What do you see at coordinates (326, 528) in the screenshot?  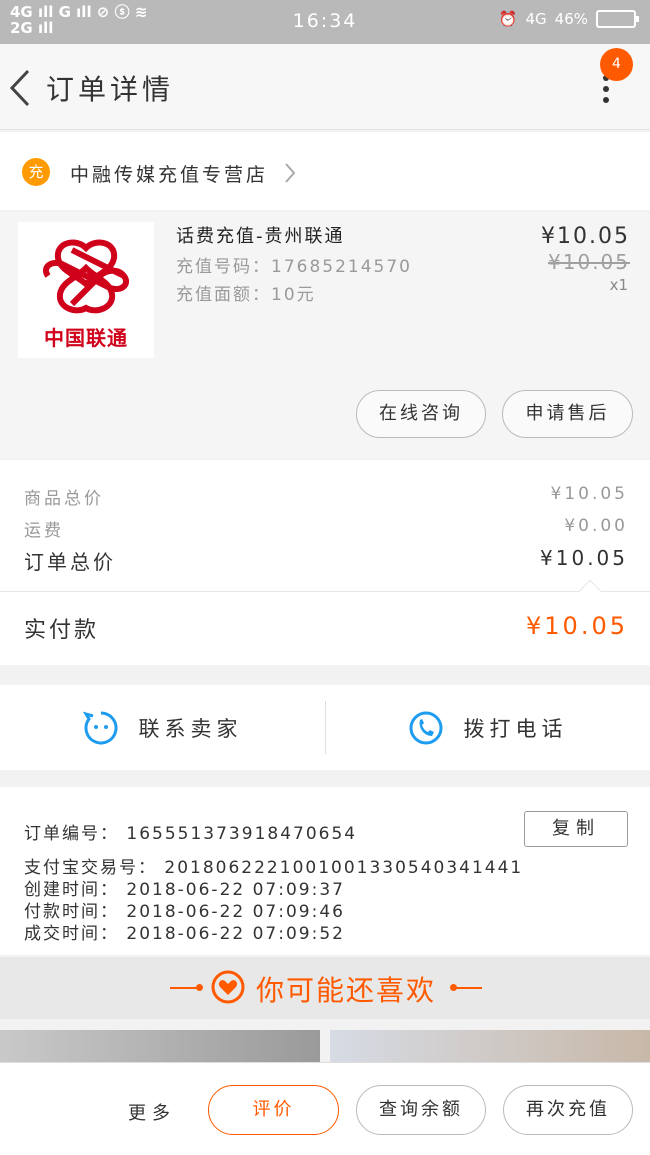 I see `shipping-row: 运费 ¥0.00` at bounding box center [326, 528].